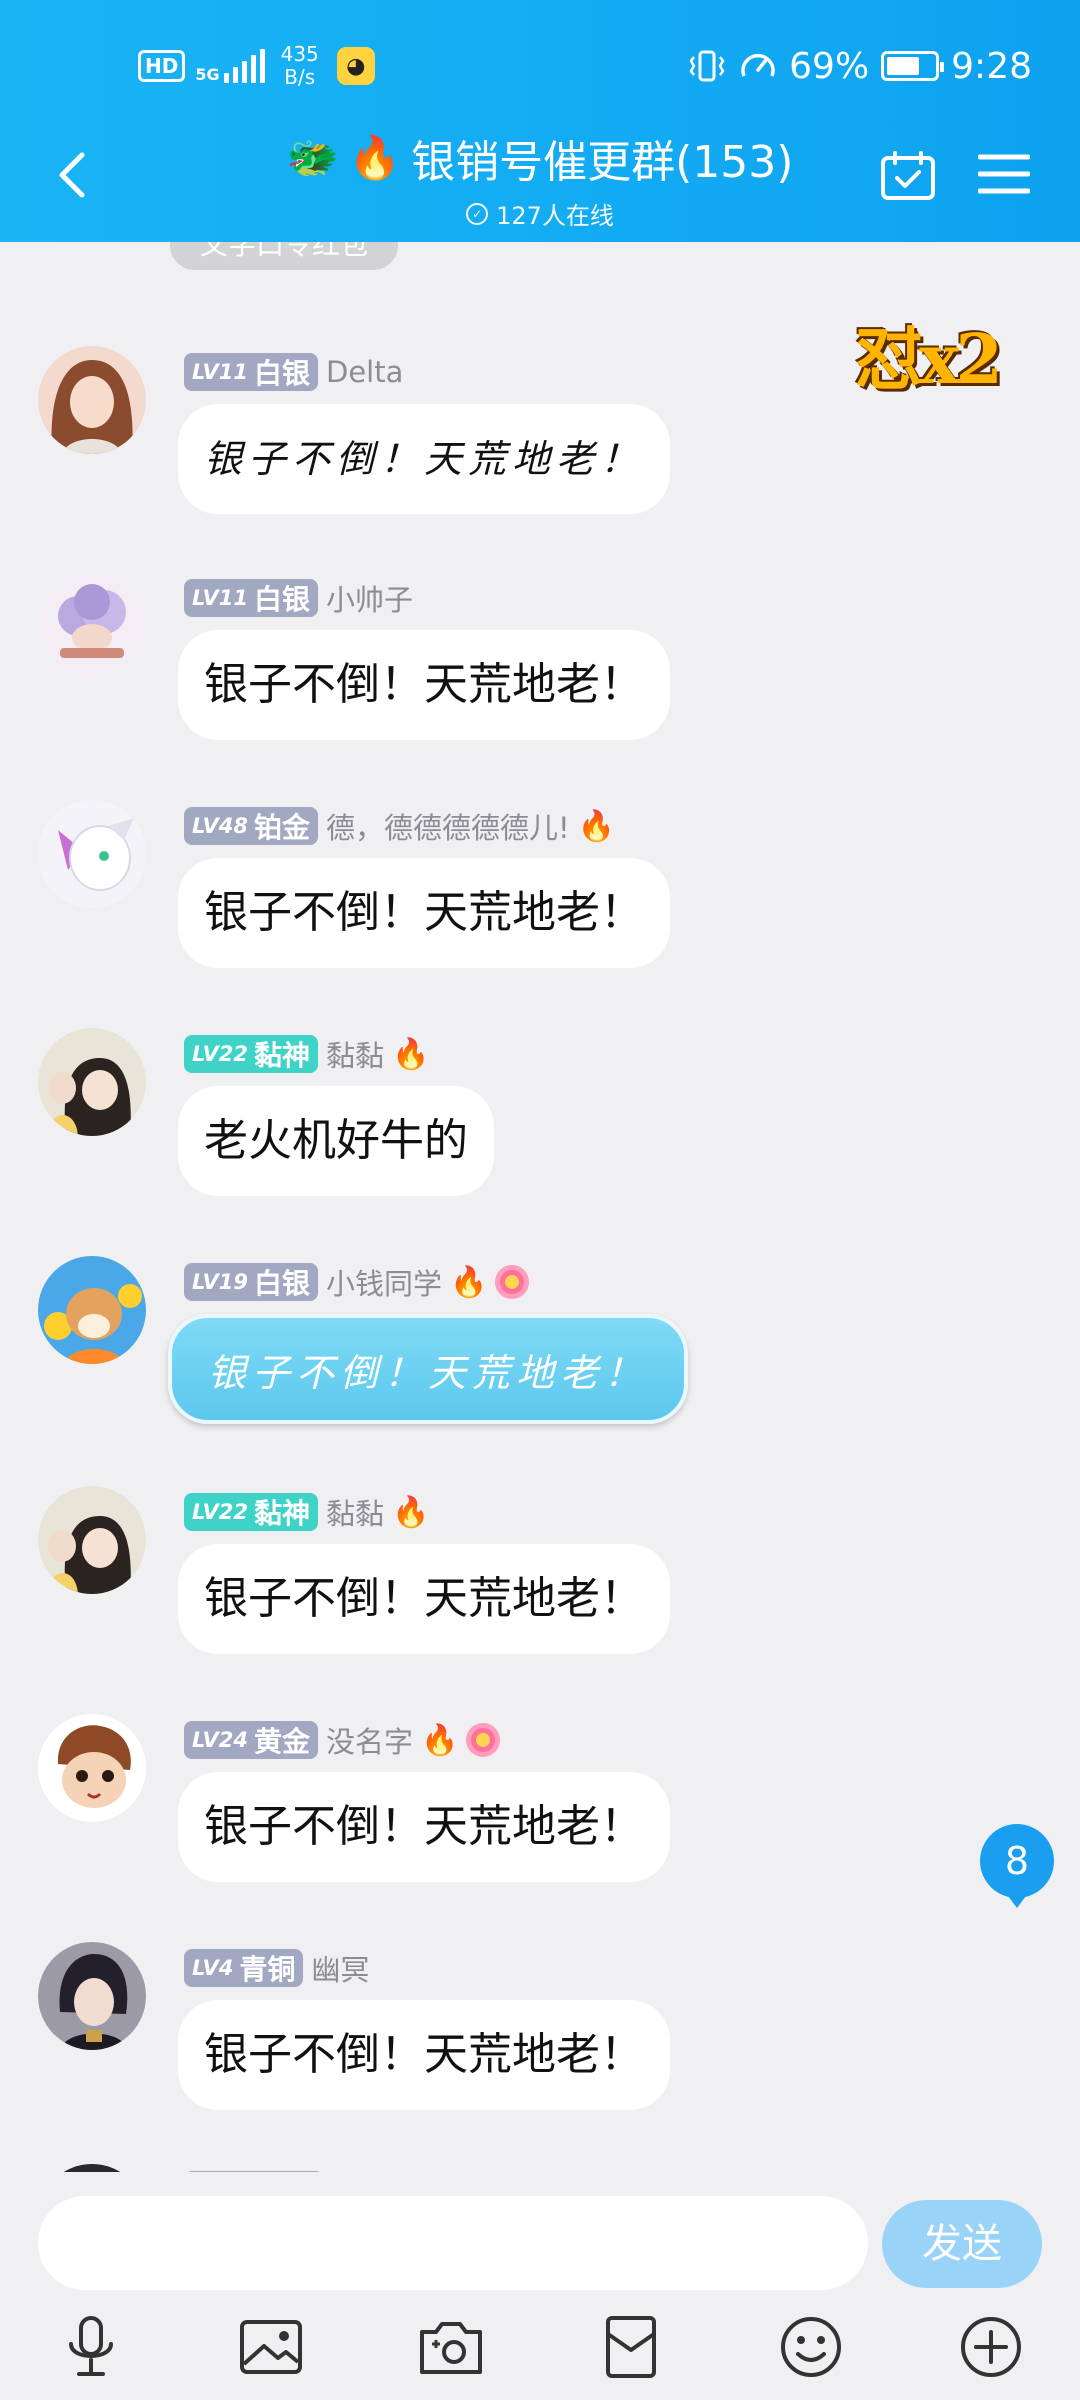  Describe the element at coordinates (220, 1054) in the screenshot. I see `level-number: LV22` at that location.